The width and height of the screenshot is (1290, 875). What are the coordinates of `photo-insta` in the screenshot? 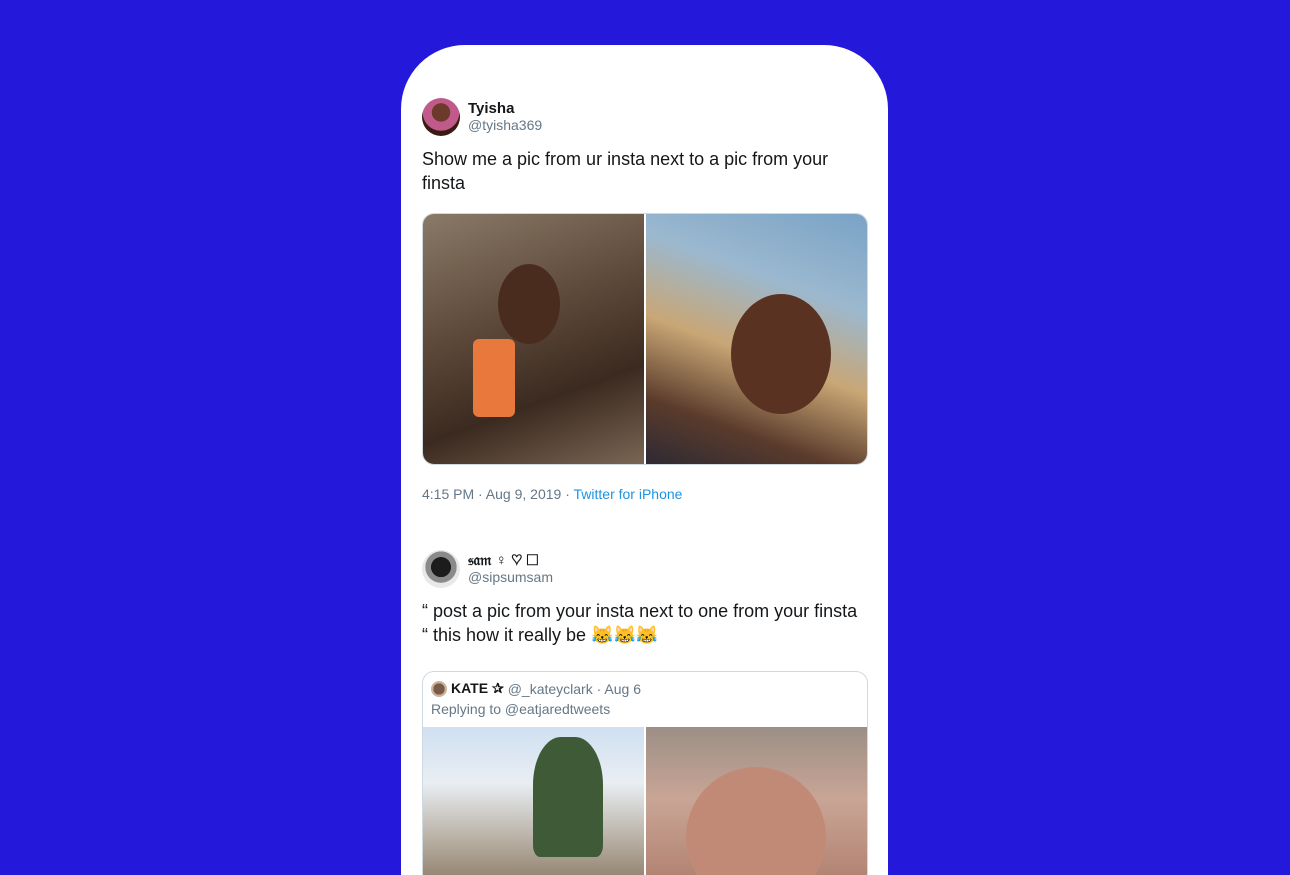 It's located at (533, 339).